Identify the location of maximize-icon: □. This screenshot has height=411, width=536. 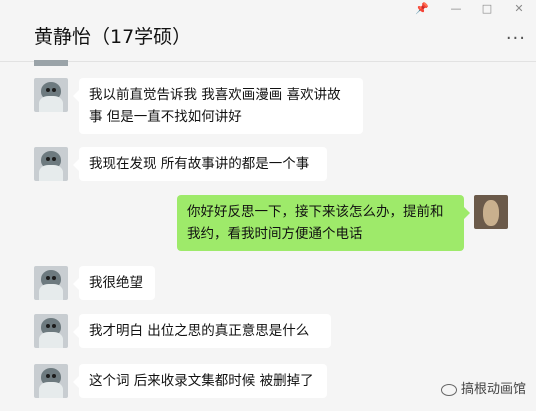
(487, 8).